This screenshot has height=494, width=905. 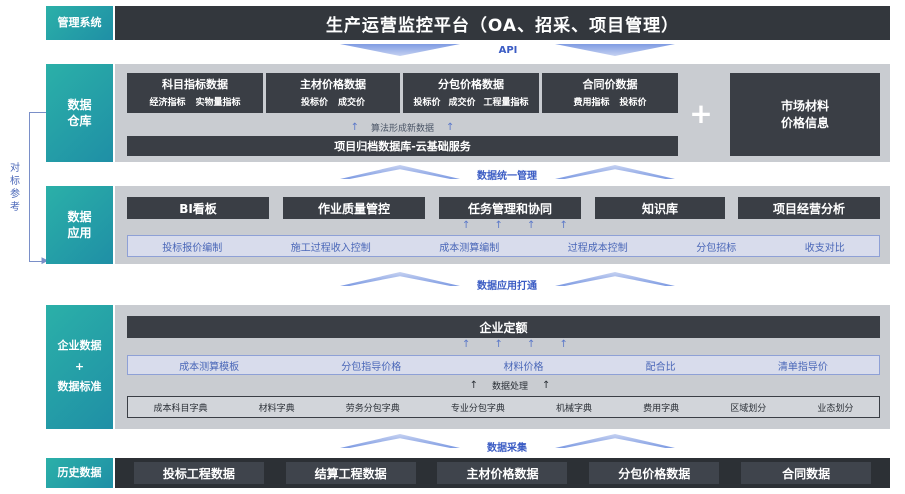 What do you see at coordinates (615, 279) in the screenshot?
I see `apply-chevron-right` at bounding box center [615, 279].